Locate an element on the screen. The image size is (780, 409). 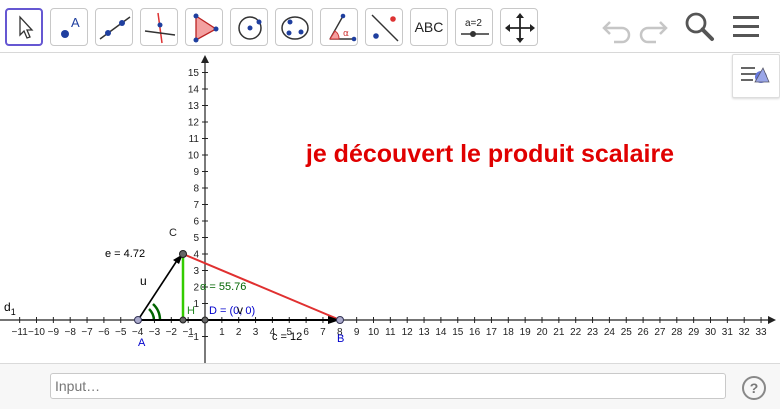
title-text: je découvert le produit scalaire is located at coordinates (489, 154).